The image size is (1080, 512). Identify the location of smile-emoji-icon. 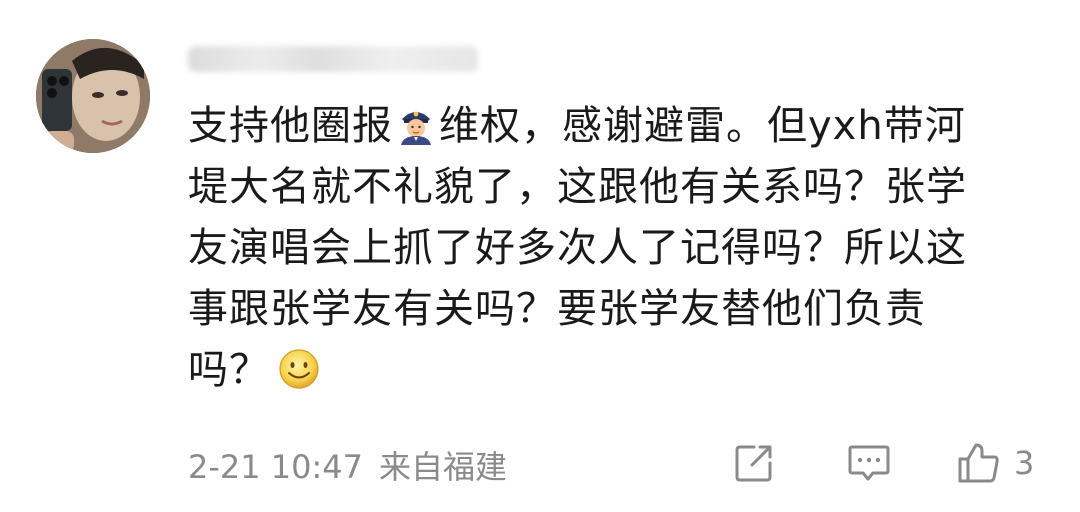
(299, 369).